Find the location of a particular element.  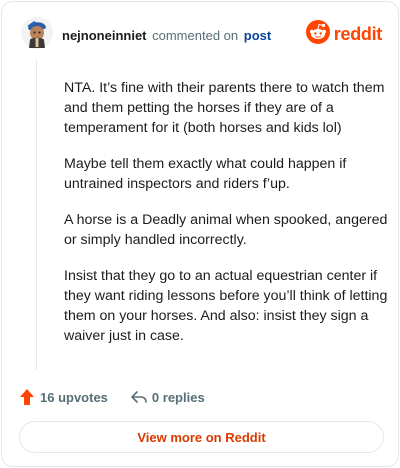

post-link: post is located at coordinates (257, 35).